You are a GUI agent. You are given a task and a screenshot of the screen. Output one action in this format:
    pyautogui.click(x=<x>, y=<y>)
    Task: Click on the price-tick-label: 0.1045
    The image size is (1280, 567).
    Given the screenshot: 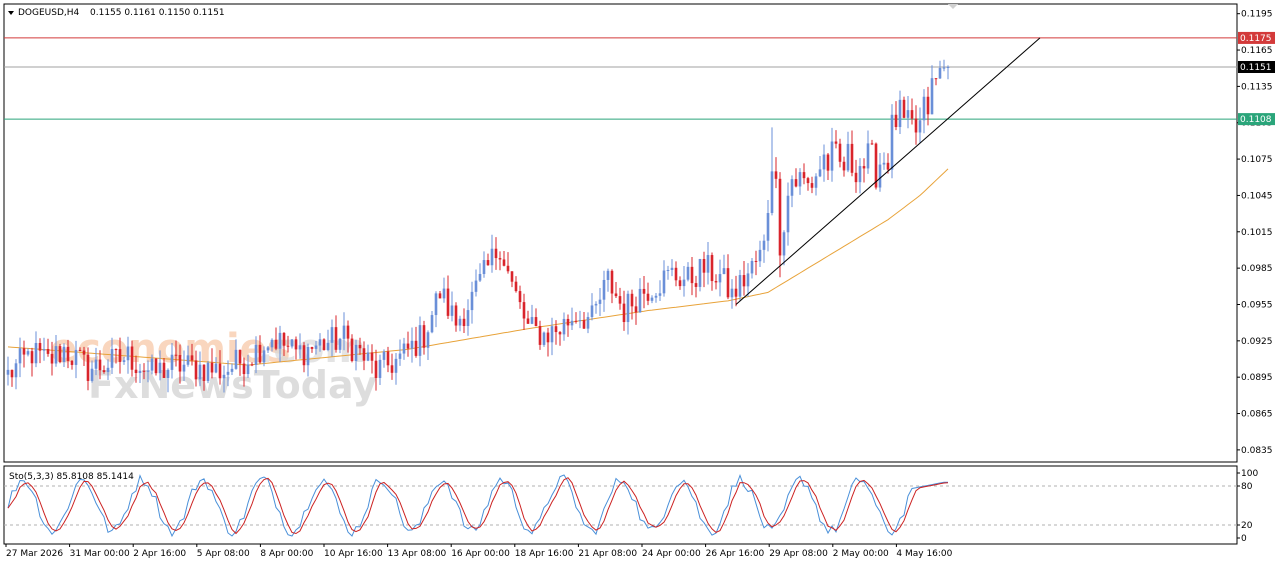 What is the action you would take?
    pyautogui.click(x=1257, y=196)
    